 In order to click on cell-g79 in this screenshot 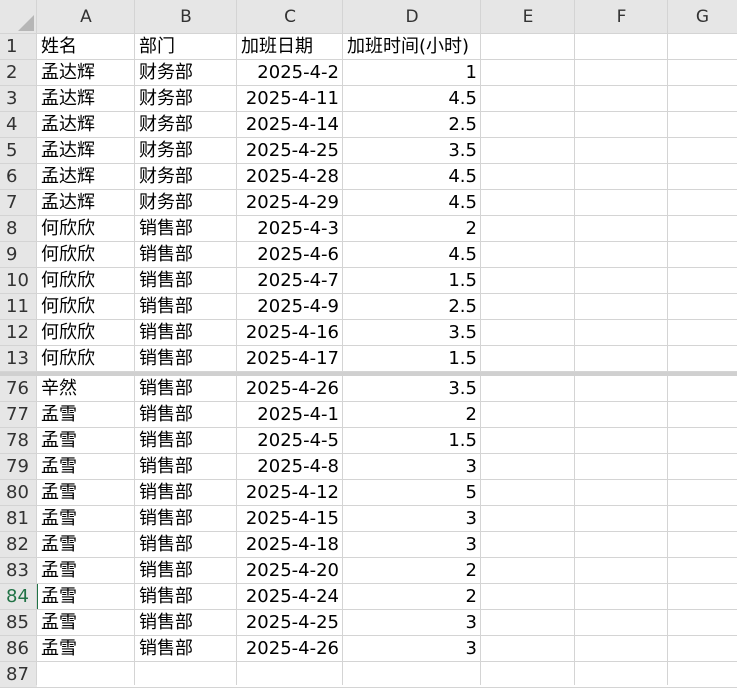, I will do `click(702, 467)`.